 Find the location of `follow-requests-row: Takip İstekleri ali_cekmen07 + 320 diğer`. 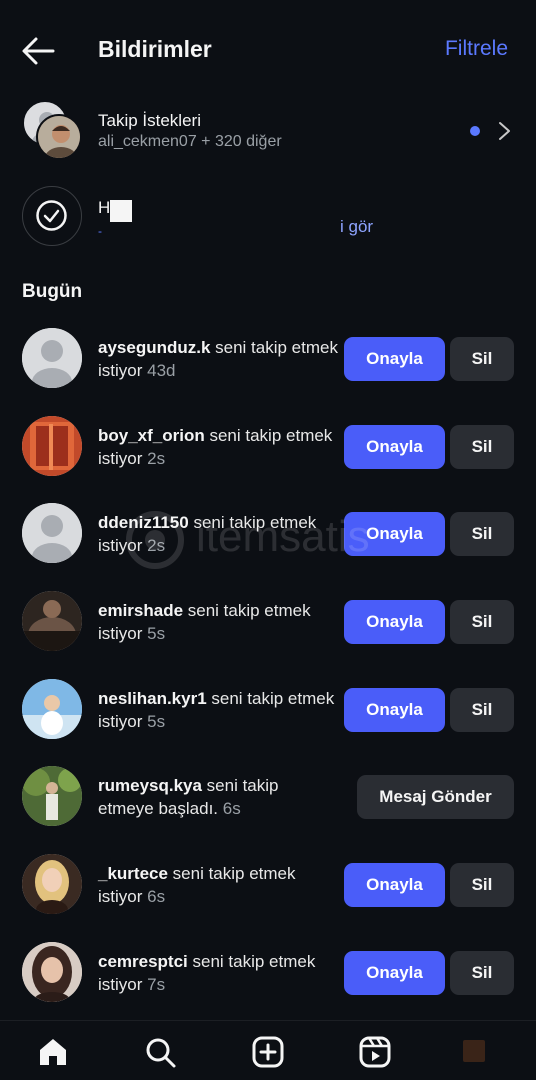

follow-requests-row: Takip İstekleri ali_cekmen07 + 320 diğer is located at coordinates (268, 133).